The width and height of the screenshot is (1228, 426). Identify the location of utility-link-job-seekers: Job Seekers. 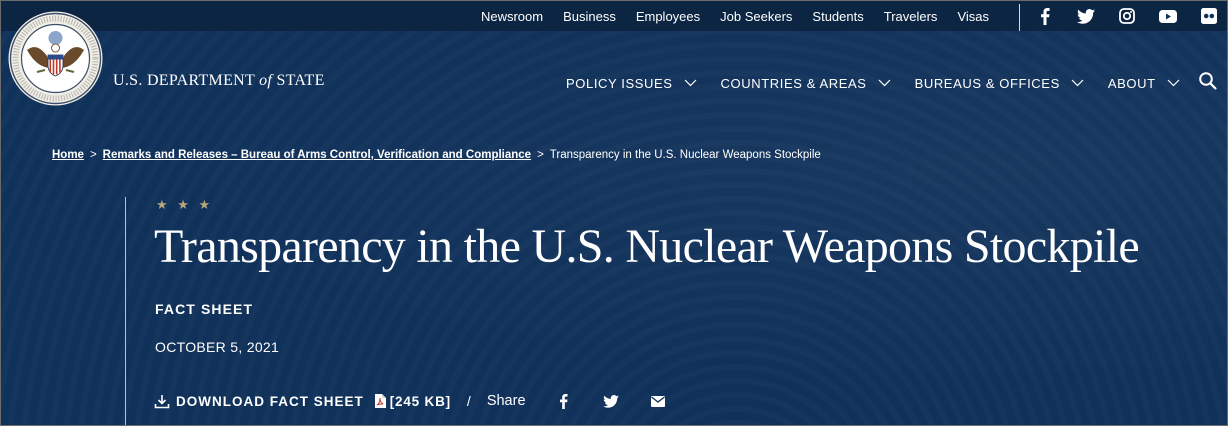
(756, 16).